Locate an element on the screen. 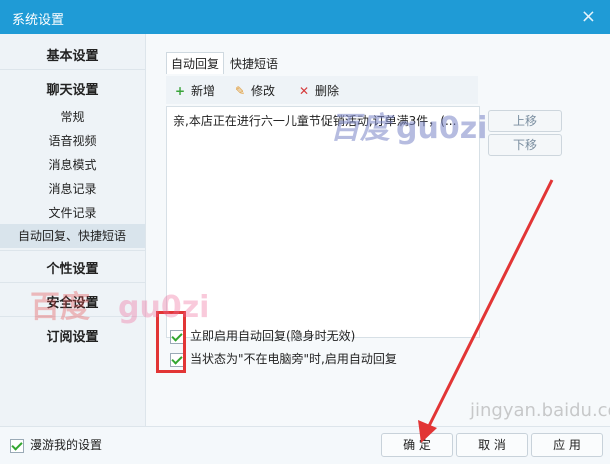 The height and width of the screenshot is (464, 610). sidebar-item-message-mode: 消息模式 is located at coordinates (72, 164).